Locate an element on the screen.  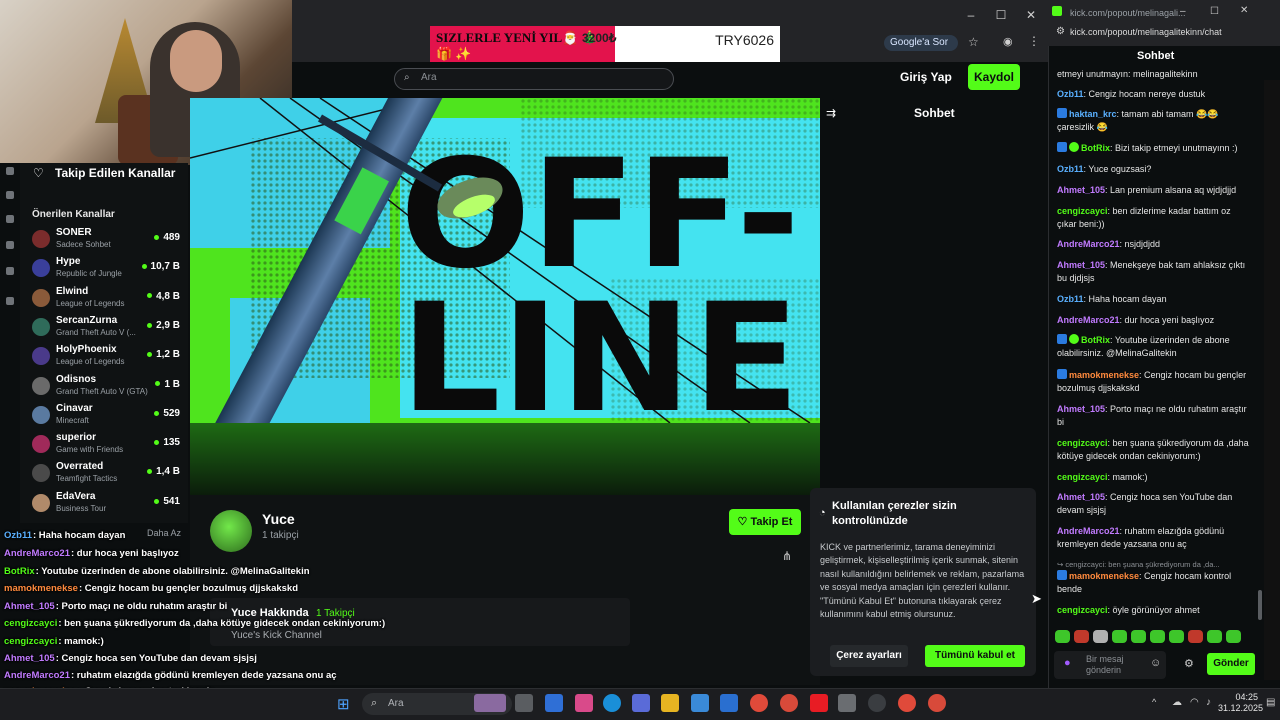
profile-icon: ◉ is located at coordinates (1008, 41).